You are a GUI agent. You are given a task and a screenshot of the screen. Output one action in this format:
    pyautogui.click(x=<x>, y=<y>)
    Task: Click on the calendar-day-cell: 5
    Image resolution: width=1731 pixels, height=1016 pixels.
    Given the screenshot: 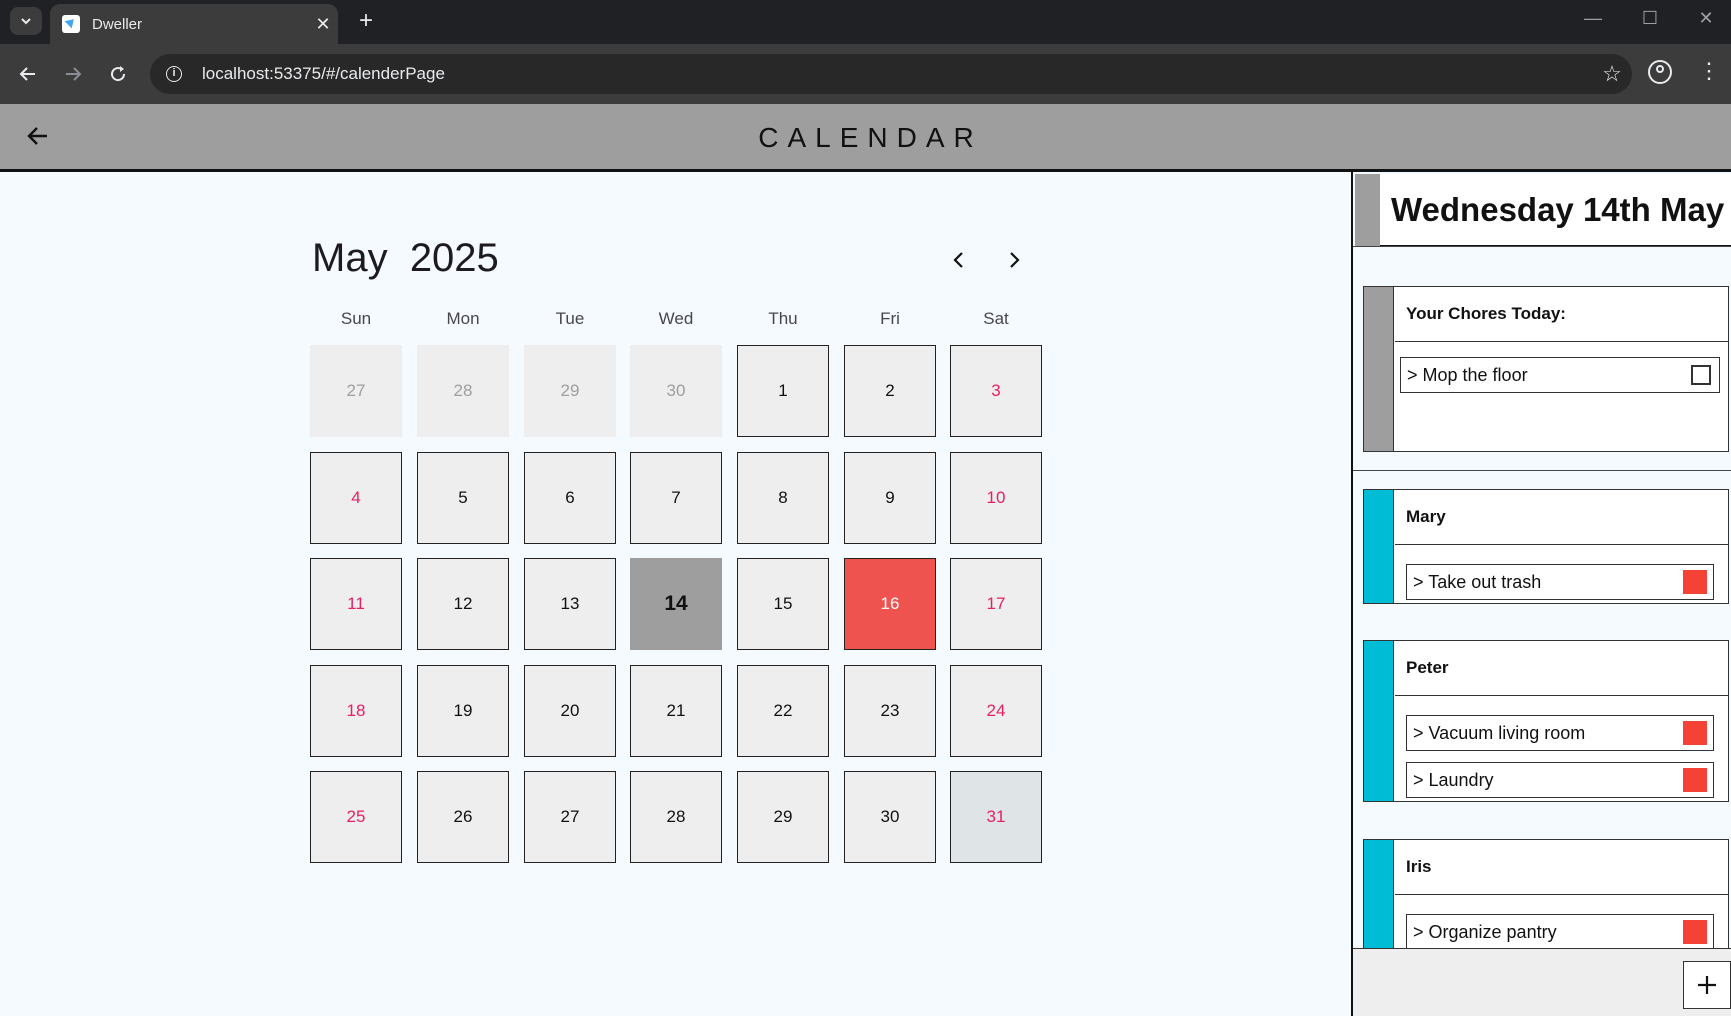 What is the action you would take?
    pyautogui.click(x=463, y=498)
    